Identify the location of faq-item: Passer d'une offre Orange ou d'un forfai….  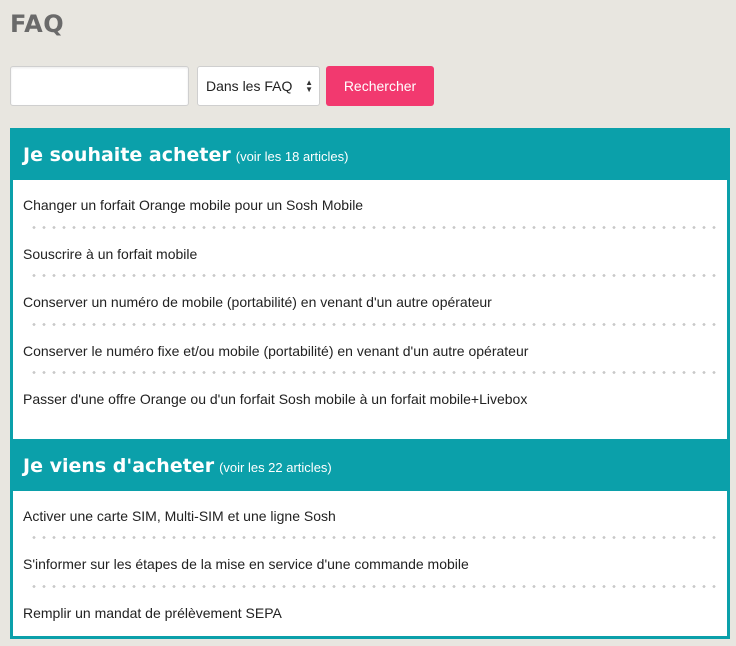
(370, 398).